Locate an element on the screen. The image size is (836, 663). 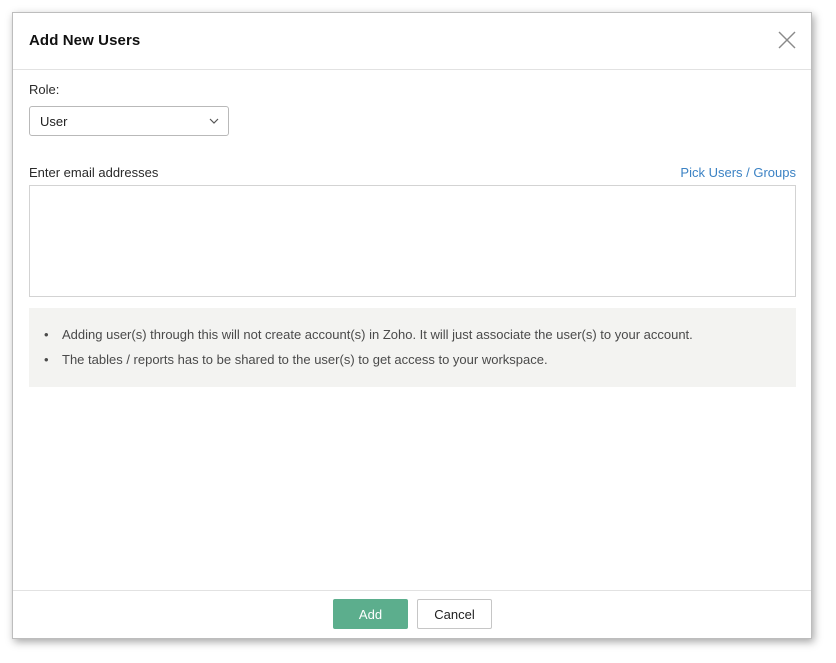
role-select-value: User is located at coordinates (54, 121).